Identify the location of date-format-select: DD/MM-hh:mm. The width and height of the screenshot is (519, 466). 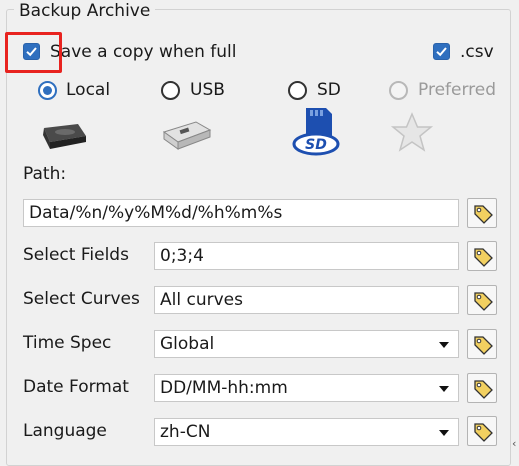
(306, 388).